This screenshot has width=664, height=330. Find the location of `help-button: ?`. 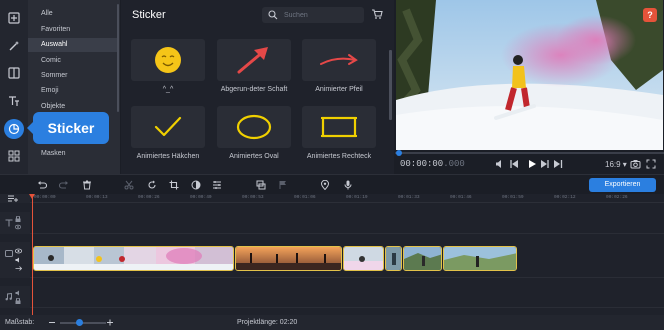

help-button: ? is located at coordinates (650, 15).